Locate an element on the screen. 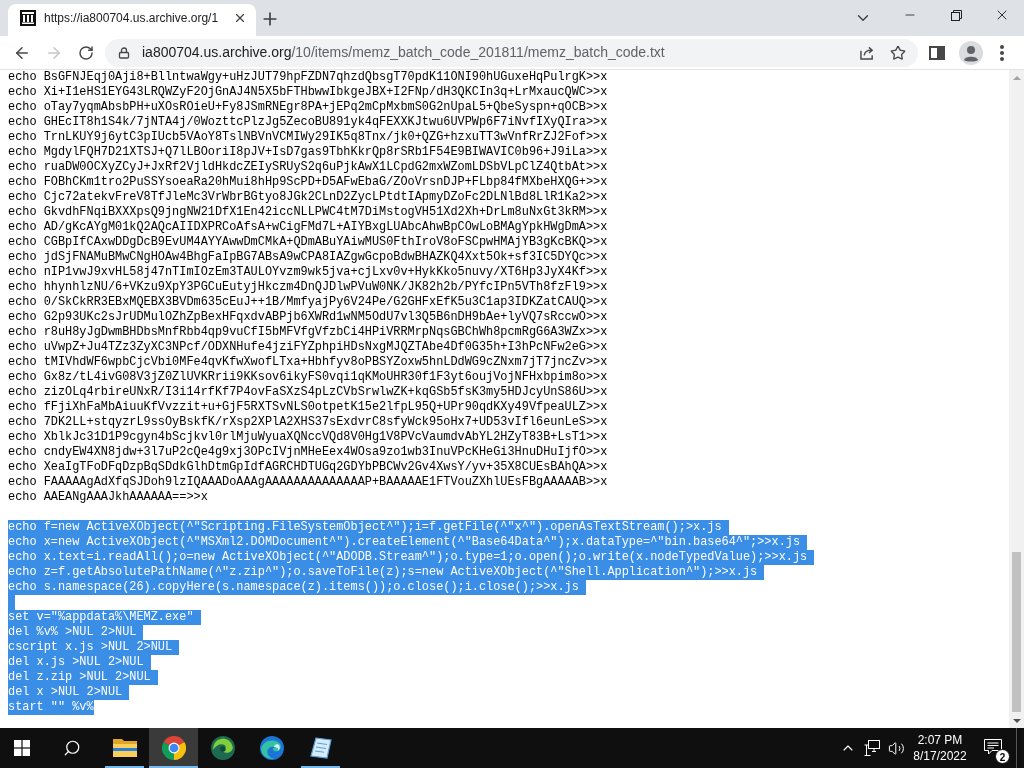 This screenshot has height=768, width=1024. star-icon is located at coordinates (898, 52).